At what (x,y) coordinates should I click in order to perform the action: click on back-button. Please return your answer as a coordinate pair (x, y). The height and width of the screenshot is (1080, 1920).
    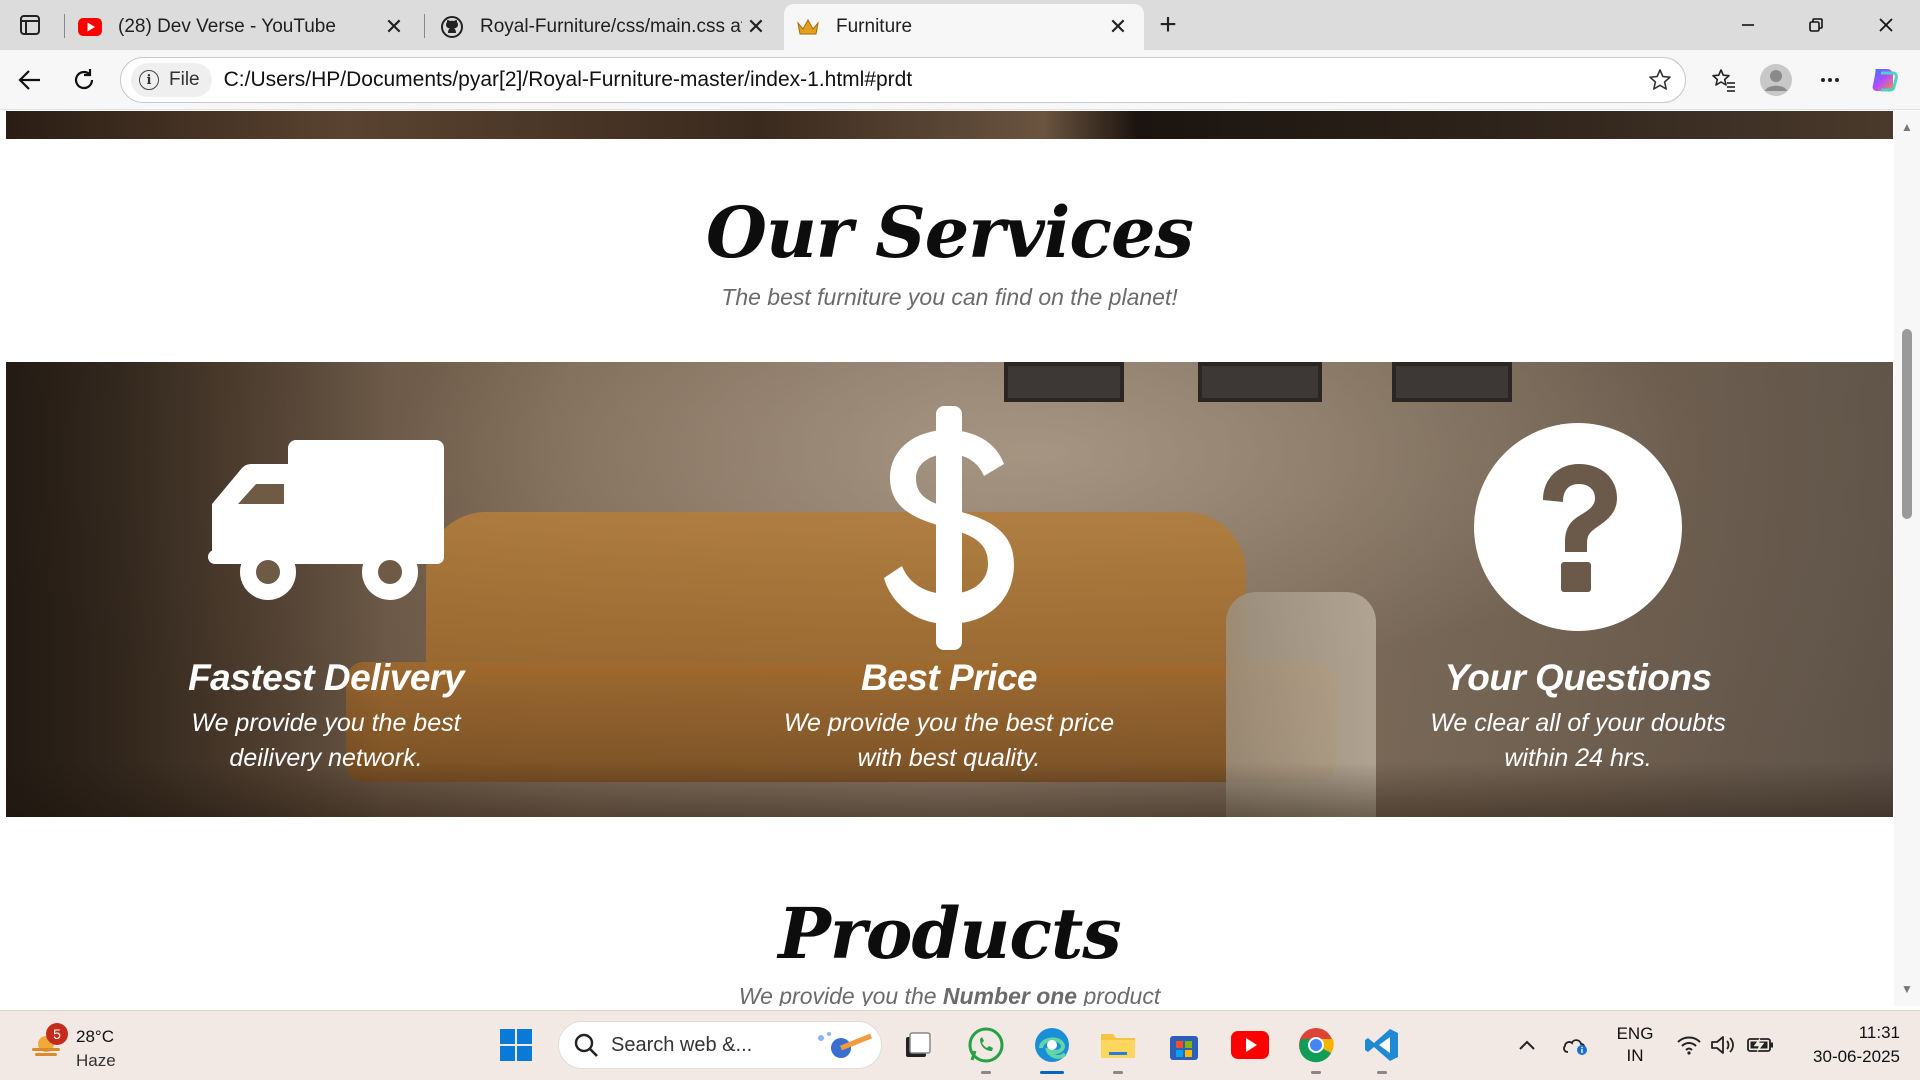
    Looking at the image, I should click on (30, 80).